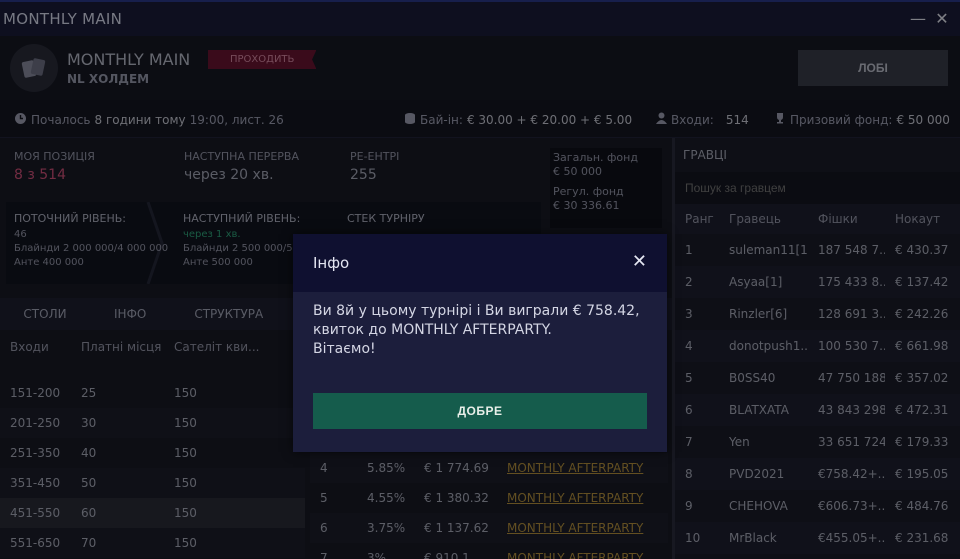  Describe the element at coordinates (344, 349) in the screenshot. I see `dialog-line-3: Вітаємо!` at that location.